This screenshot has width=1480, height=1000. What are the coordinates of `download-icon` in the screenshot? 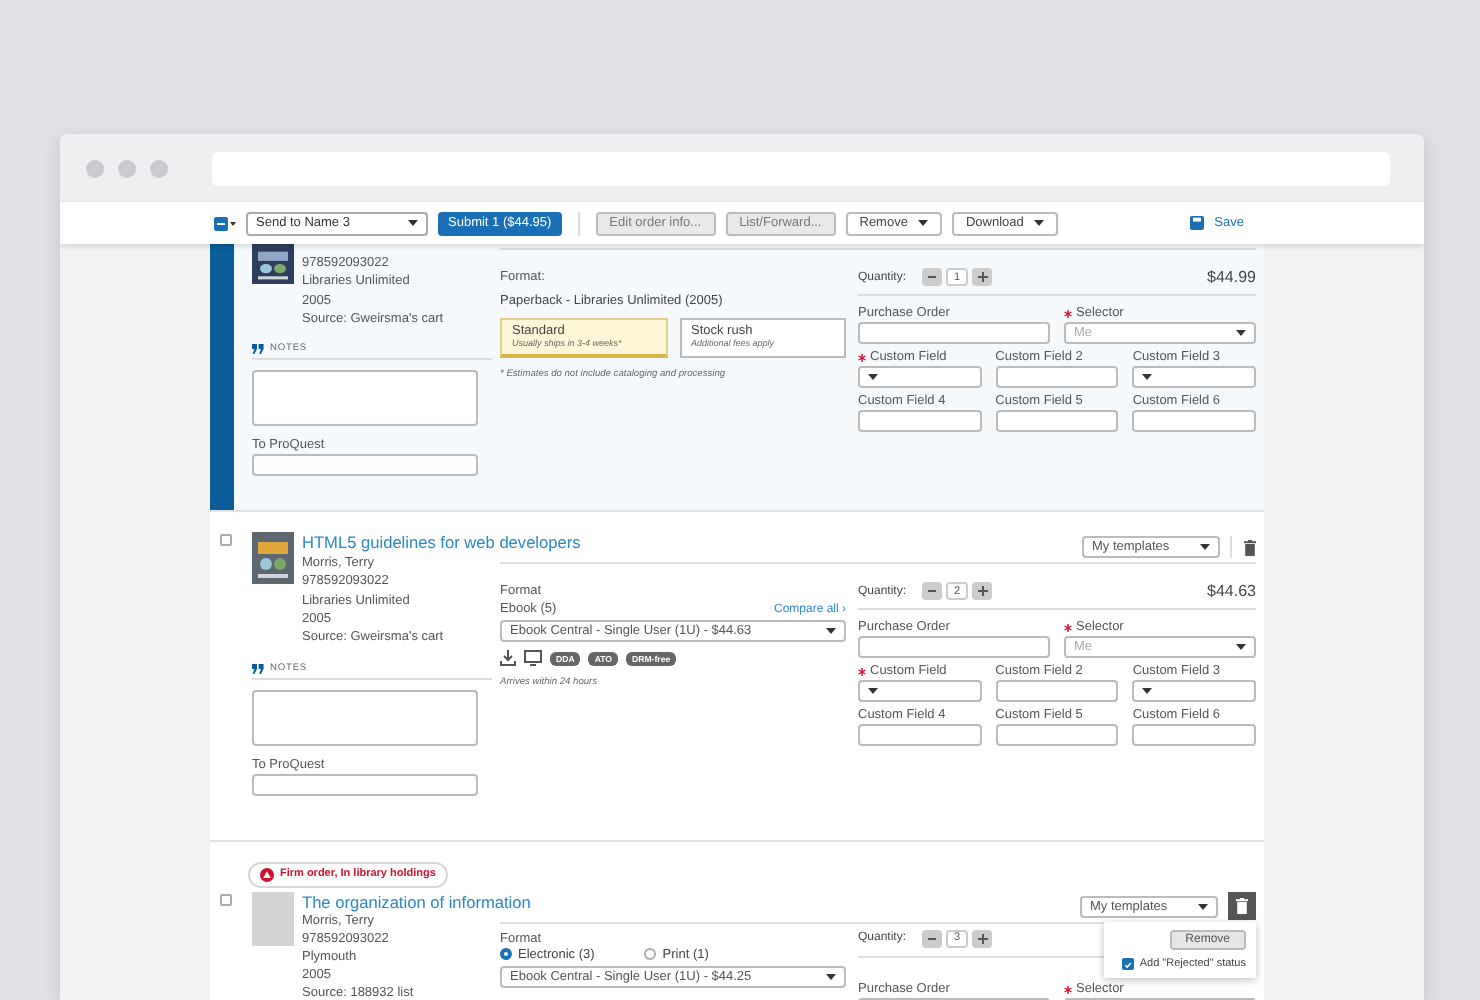 It's located at (508, 658).